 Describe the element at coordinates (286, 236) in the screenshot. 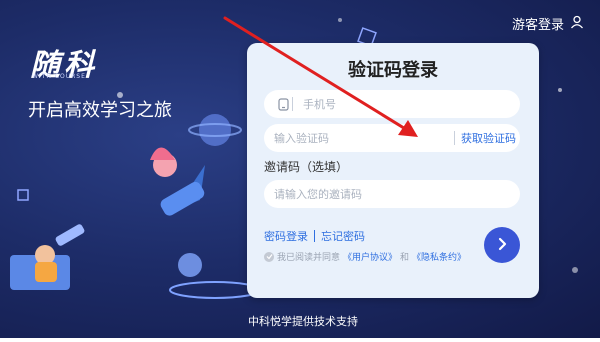

I see `password-login-link: 密码登录` at that location.